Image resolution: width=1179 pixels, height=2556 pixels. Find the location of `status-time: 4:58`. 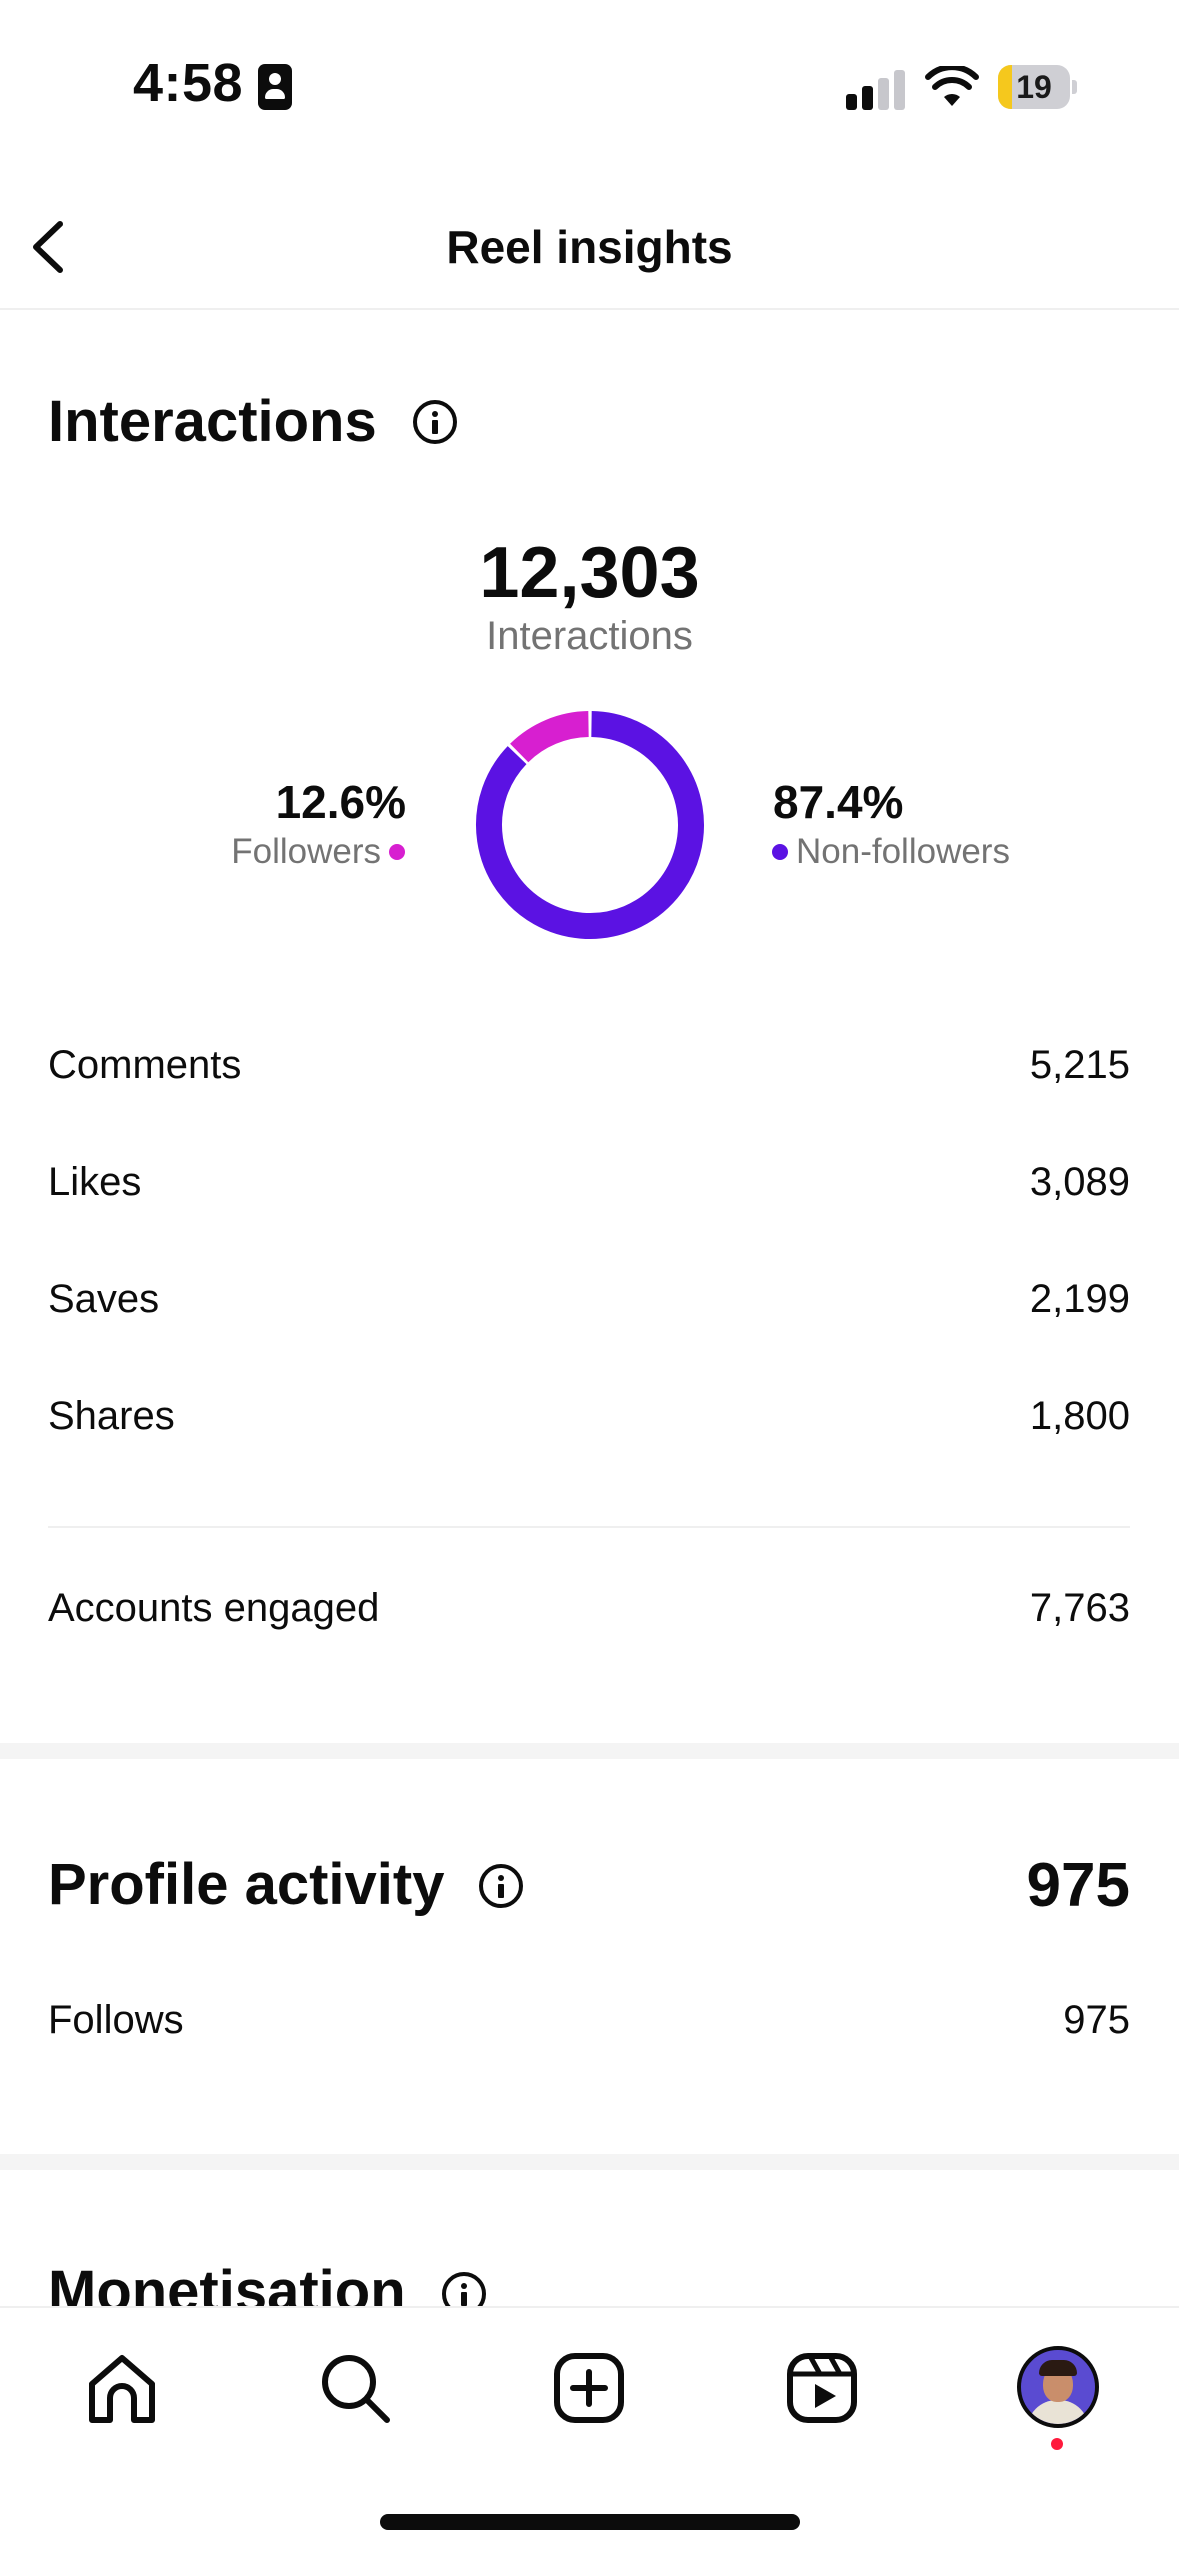

status-time: 4:58 is located at coordinates (188, 83).